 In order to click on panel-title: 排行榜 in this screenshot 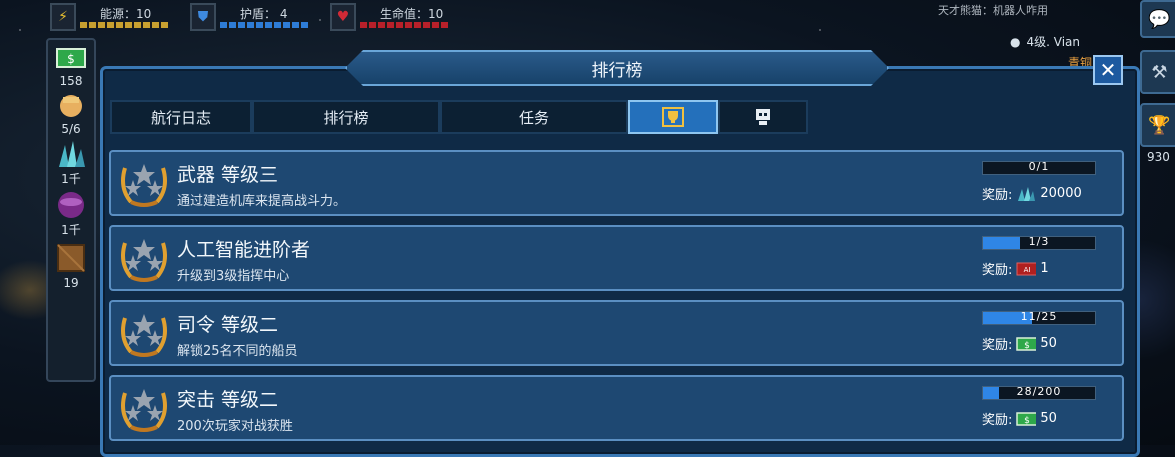, I will do `click(617, 68)`.